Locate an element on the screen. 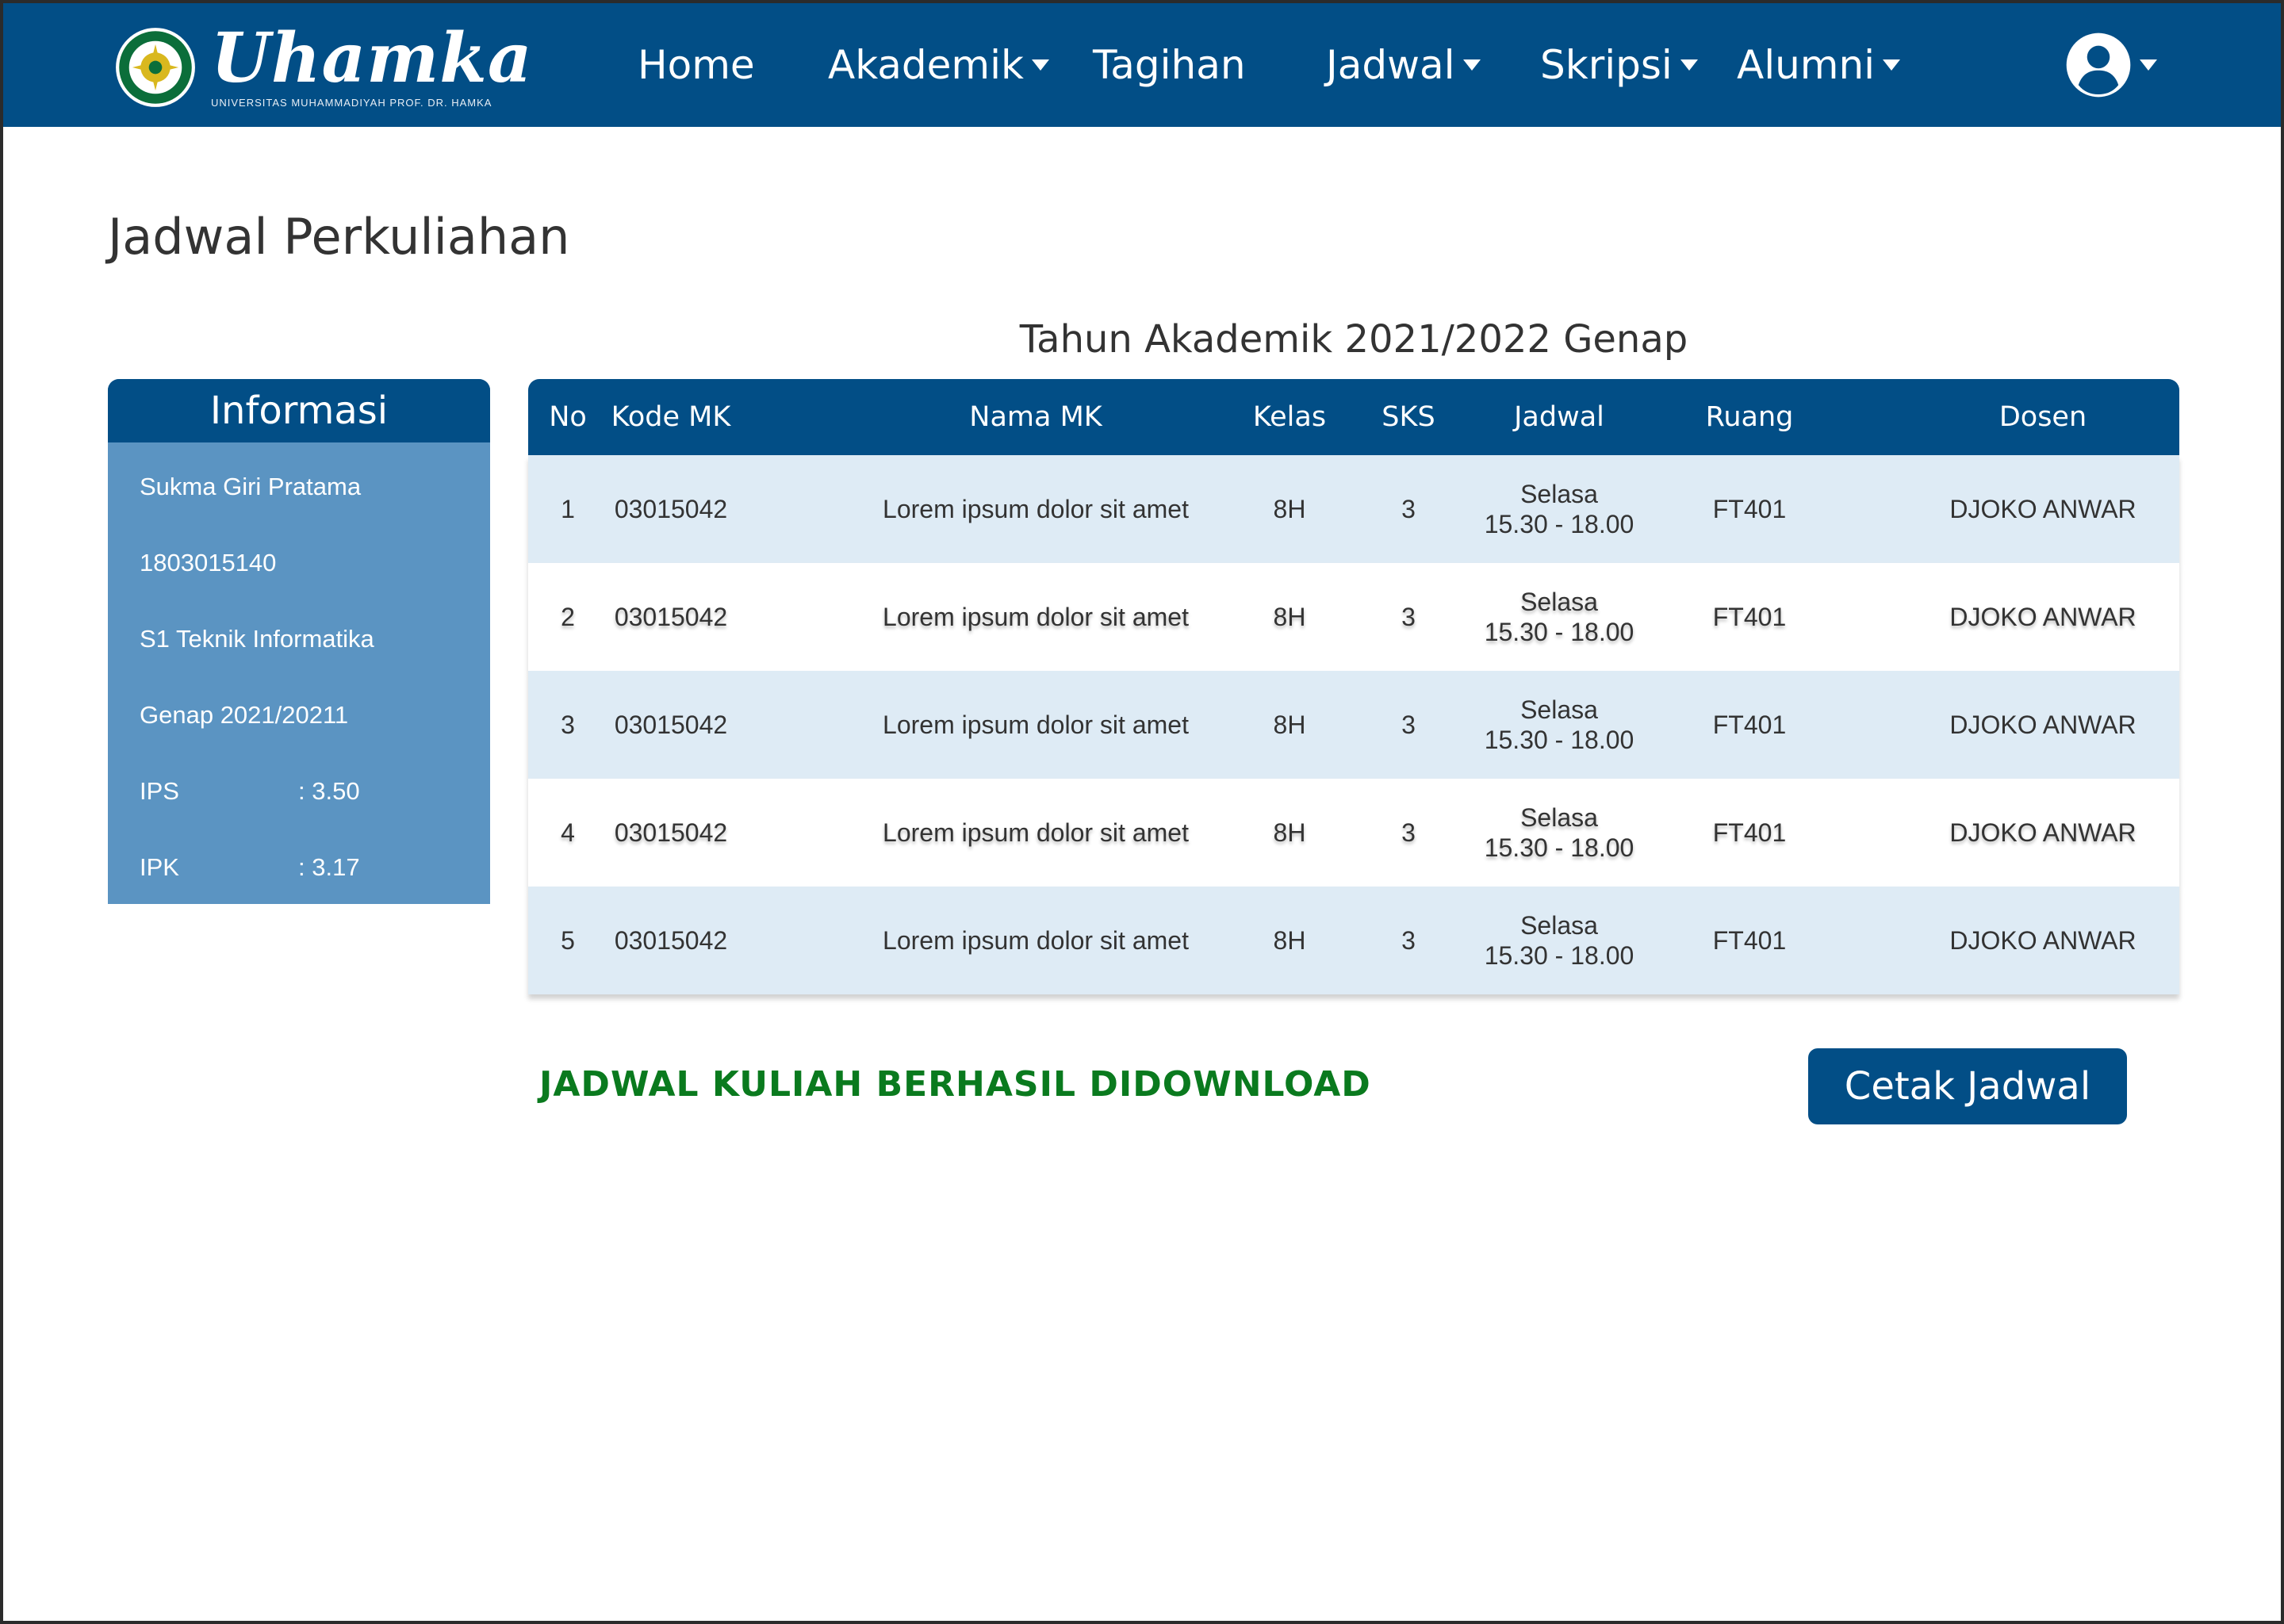 The height and width of the screenshot is (1624, 2284). nav-item-label: Akademik is located at coordinates (926, 65).